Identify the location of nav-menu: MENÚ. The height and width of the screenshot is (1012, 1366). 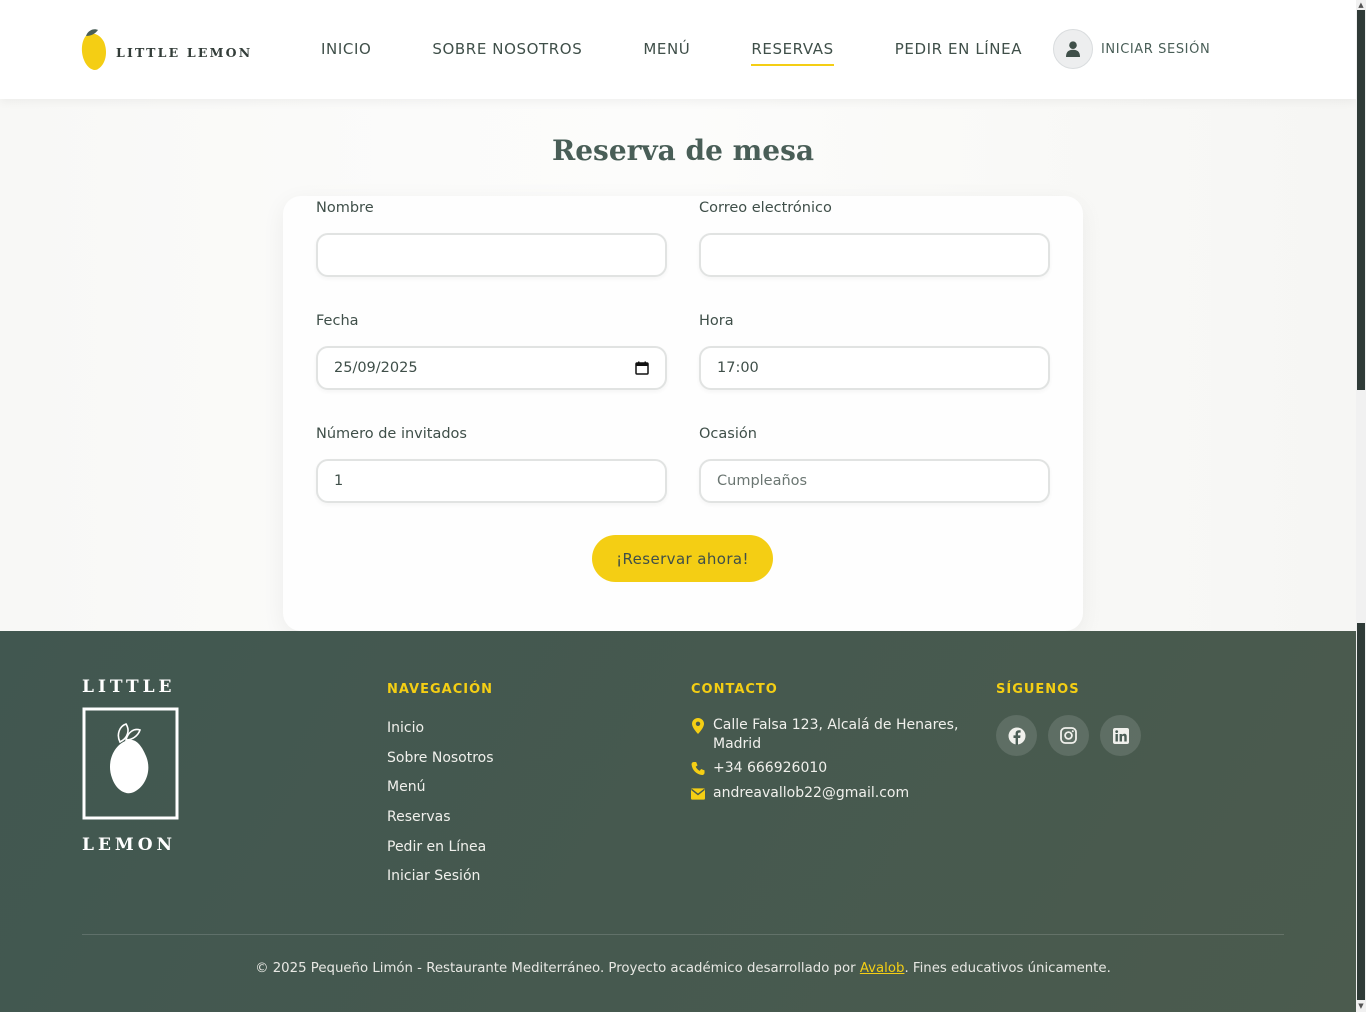
(666, 49).